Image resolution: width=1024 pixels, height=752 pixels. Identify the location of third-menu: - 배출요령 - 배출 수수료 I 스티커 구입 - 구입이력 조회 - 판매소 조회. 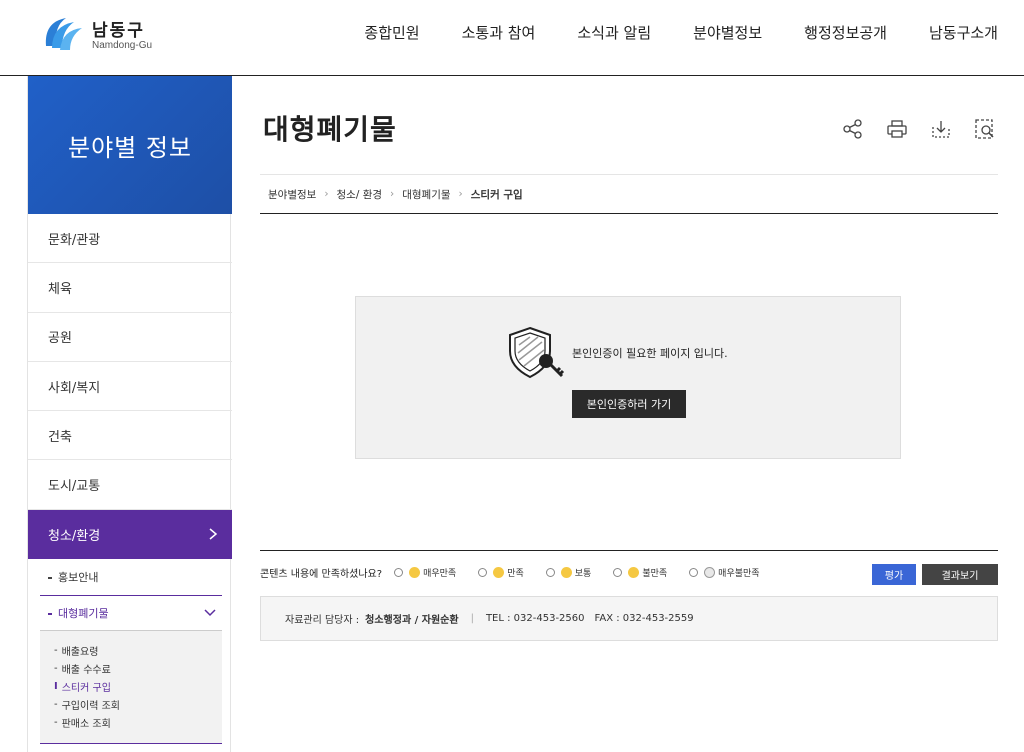
(131, 688).